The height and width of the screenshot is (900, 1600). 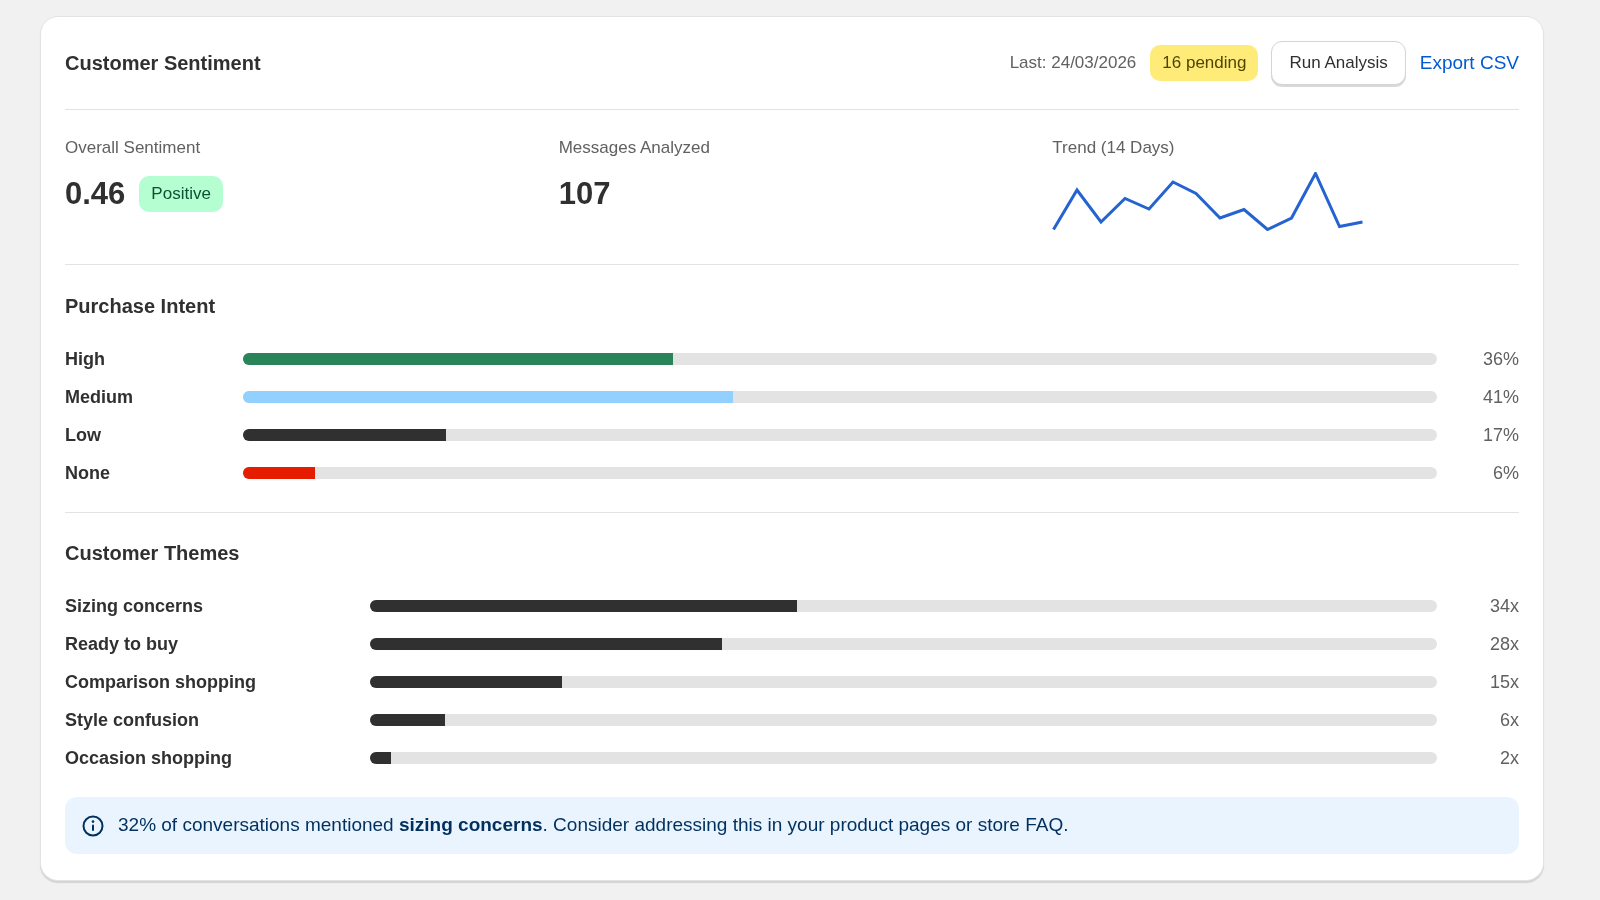 What do you see at coordinates (149, 758) in the screenshot?
I see `bar-label: Occasion shopping` at bounding box center [149, 758].